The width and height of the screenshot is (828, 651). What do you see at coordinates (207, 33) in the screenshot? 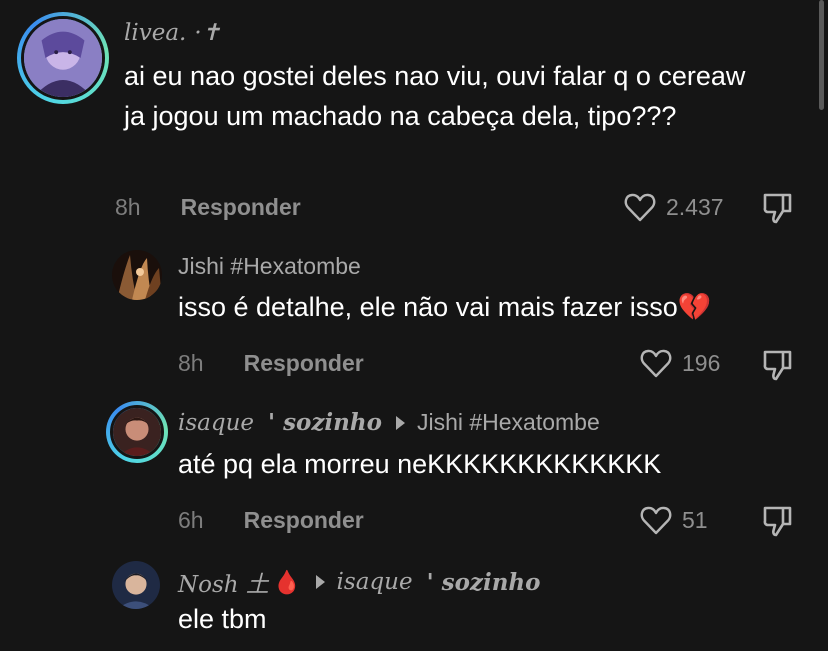
I see `username-suffix: ·✝` at bounding box center [207, 33].